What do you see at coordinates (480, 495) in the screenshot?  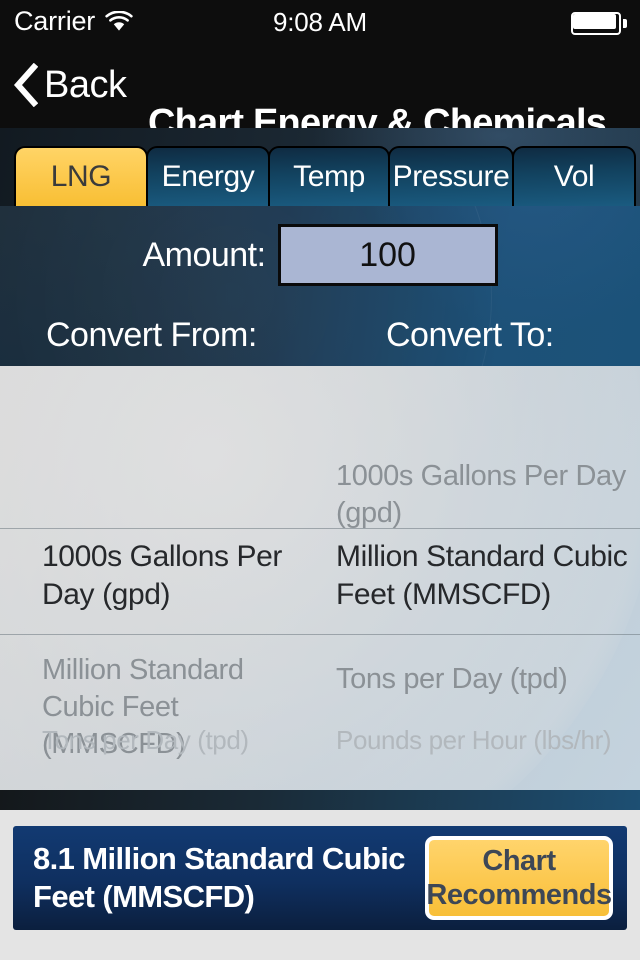 I see `picker-to-row-above-1: 1000s Gallons Per Day (gpd)` at bounding box center [480, 495].